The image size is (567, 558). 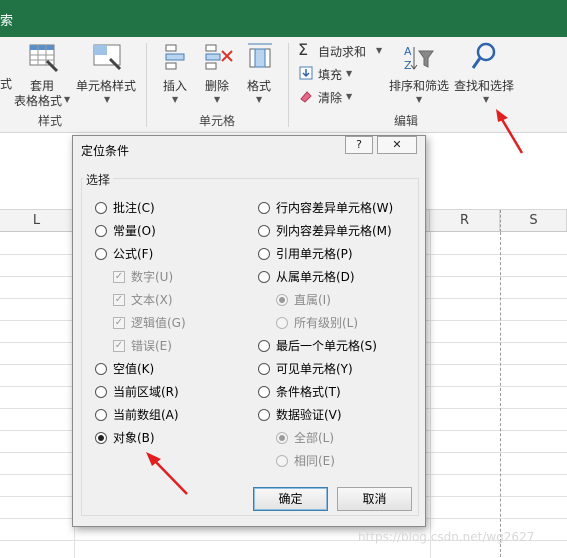 I want to click on watermark-text: https://blog.csdn.net/wg2627, so click(x=446, y=537).